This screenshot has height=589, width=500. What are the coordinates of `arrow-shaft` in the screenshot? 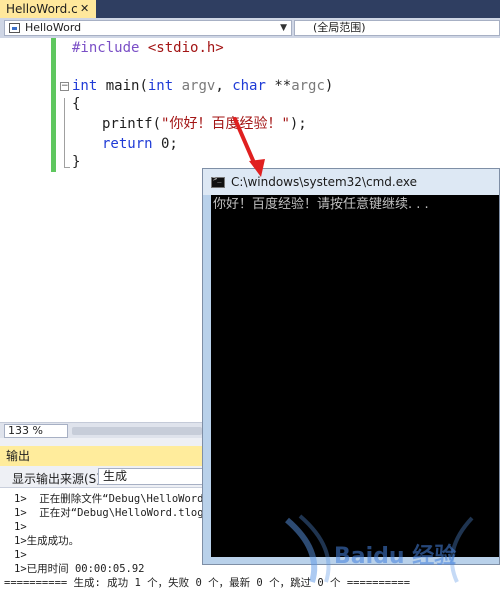 It's located at (245, 142).